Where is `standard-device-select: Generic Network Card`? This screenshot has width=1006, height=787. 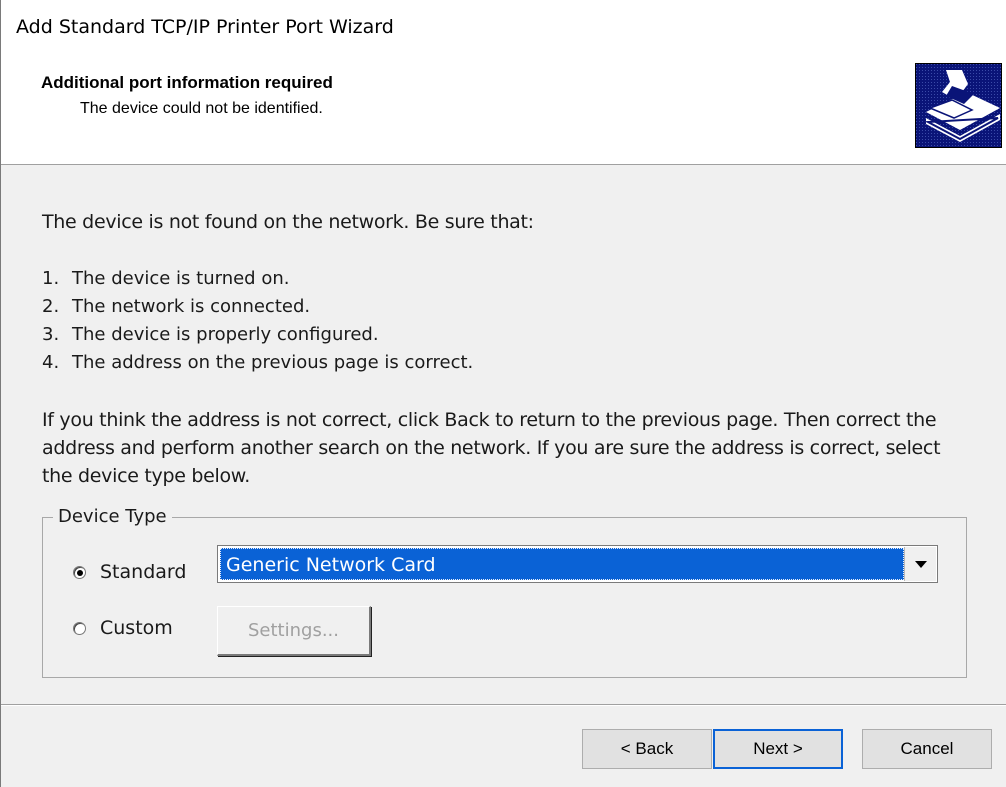
standard-device-select: Generic Network Card is located at coordinates (577, 564).